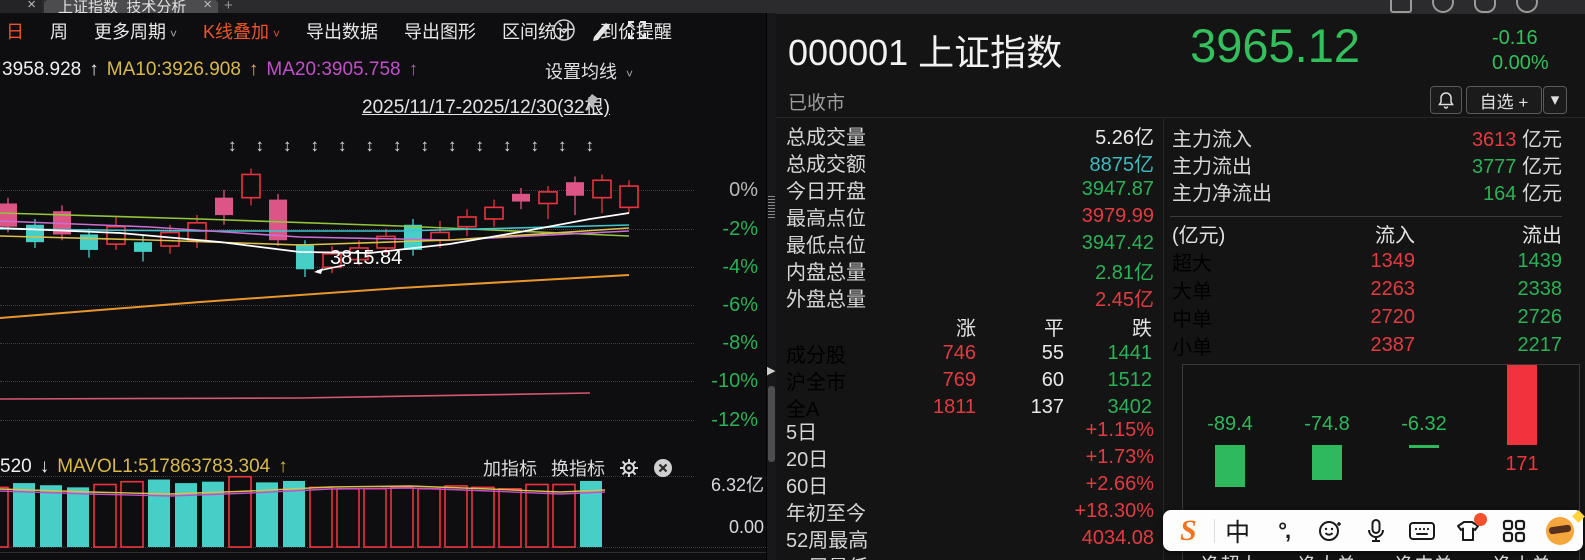 The image size is (1585, 560). What do you see at coordinates (771, 424) in the screenshot?
I see `scrollbar-thumb` at bounding box center [771, 424].